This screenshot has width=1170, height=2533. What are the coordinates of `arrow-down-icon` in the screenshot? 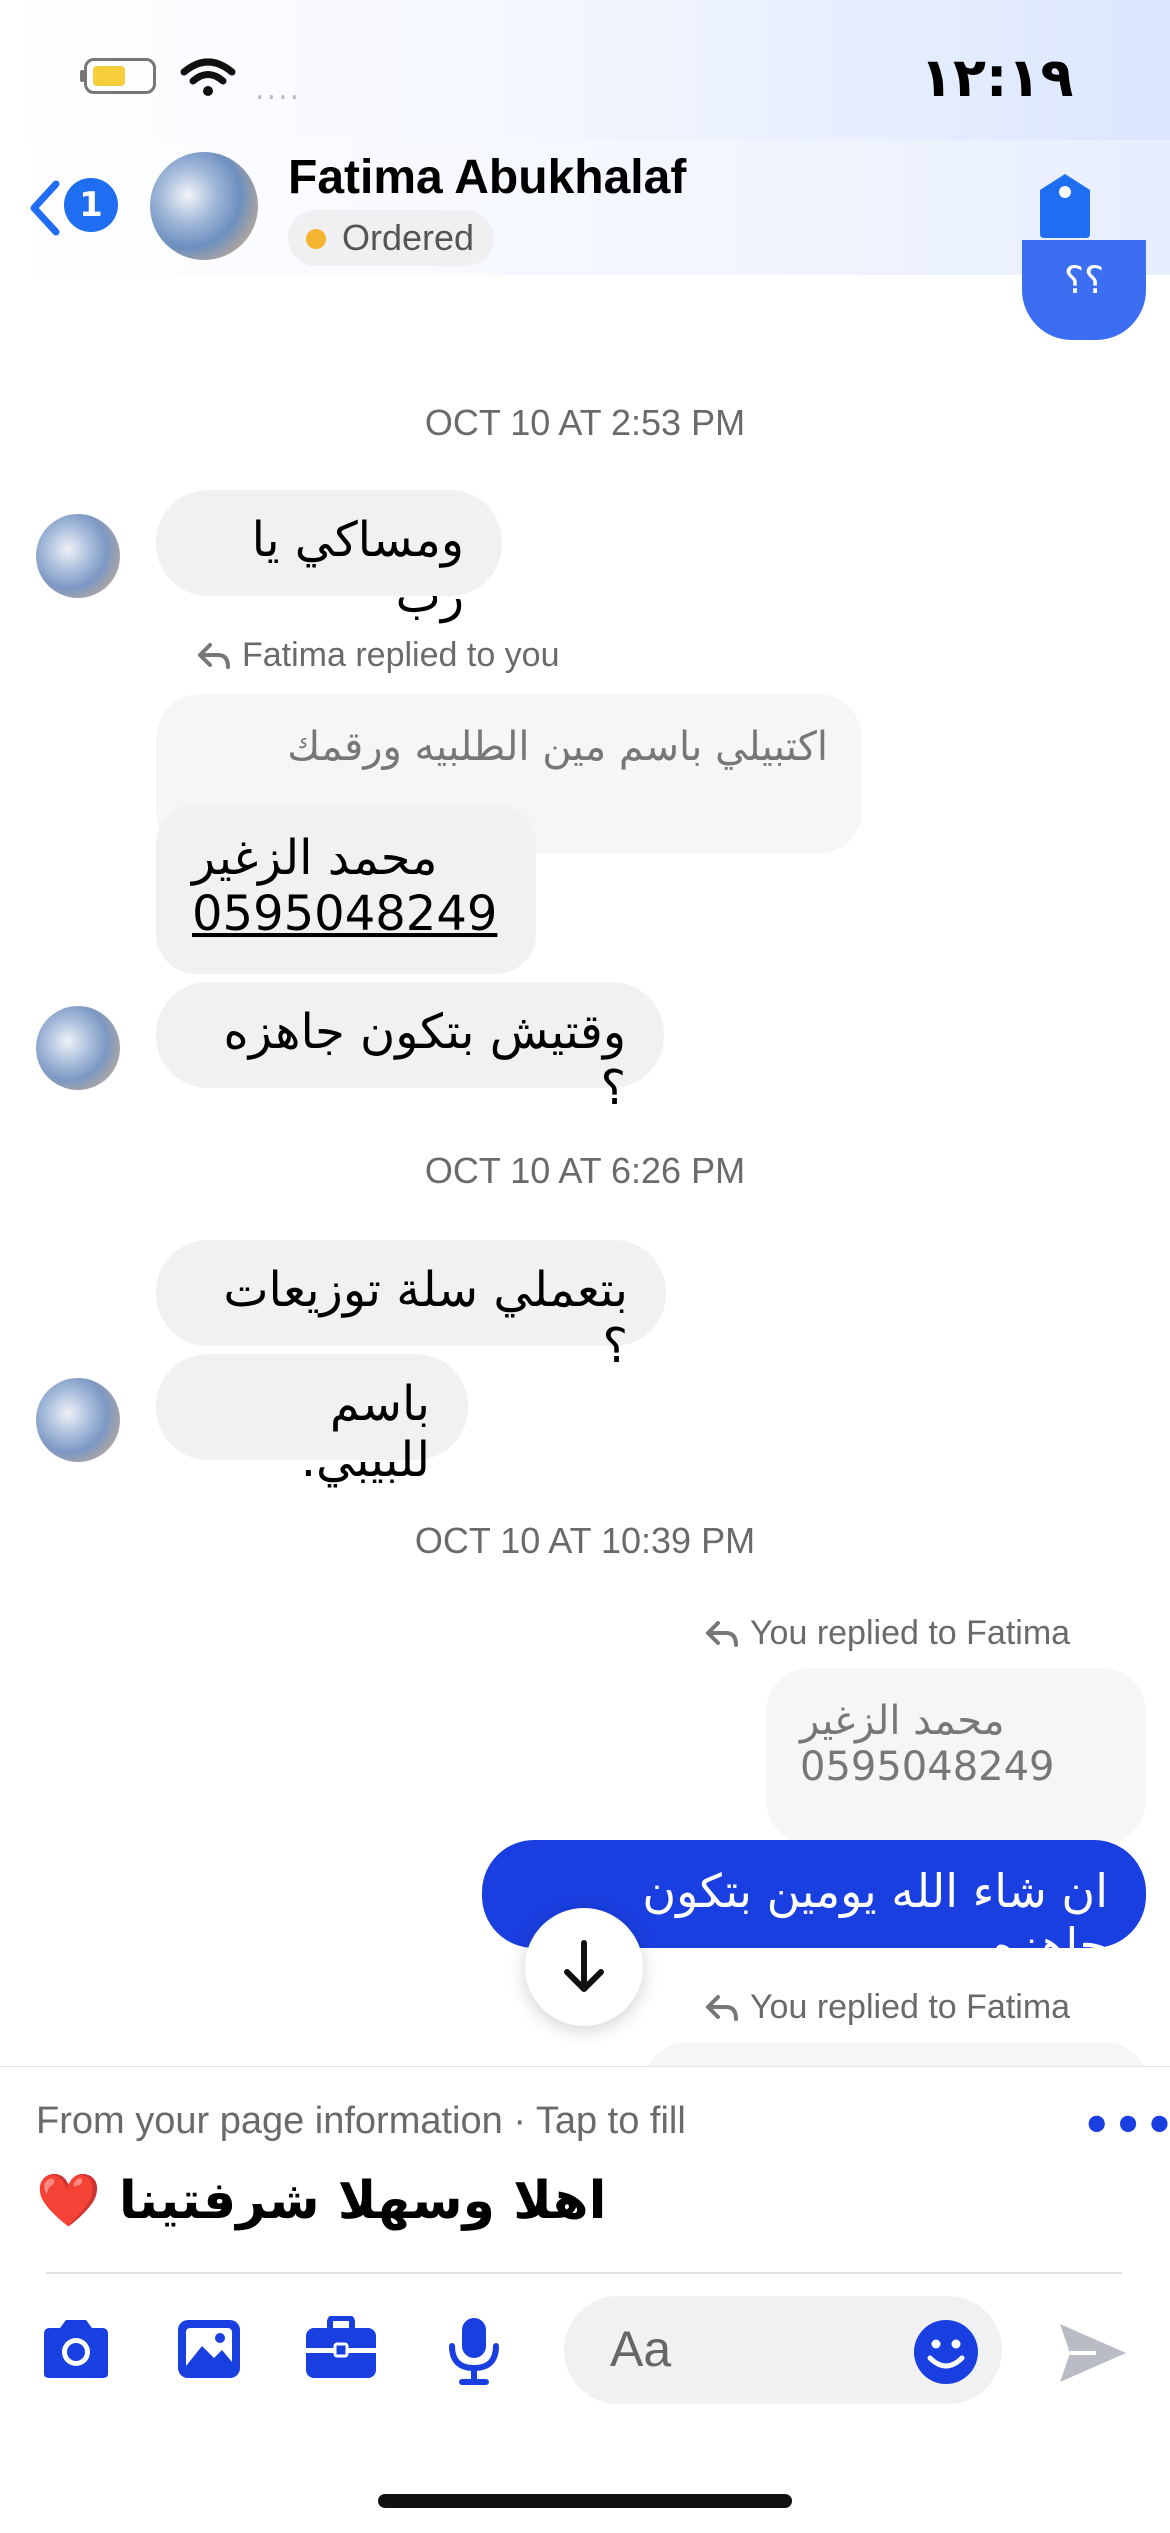 It's located at (584, 1966).